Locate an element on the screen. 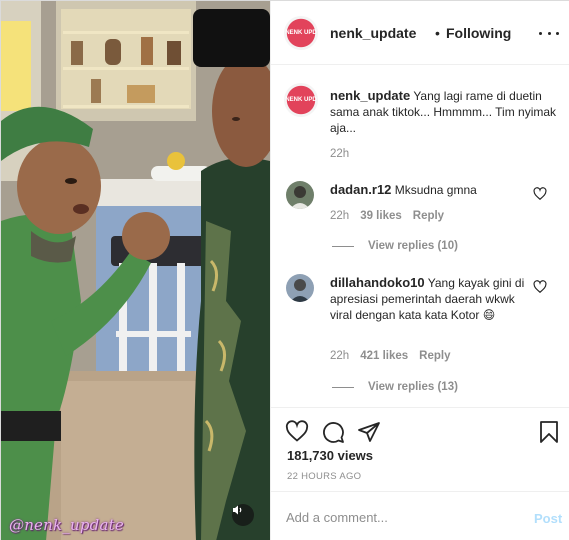 The width and height of the screenshot is (569, 540). add-comment-bar: Post is located at coordinates (420, 515).